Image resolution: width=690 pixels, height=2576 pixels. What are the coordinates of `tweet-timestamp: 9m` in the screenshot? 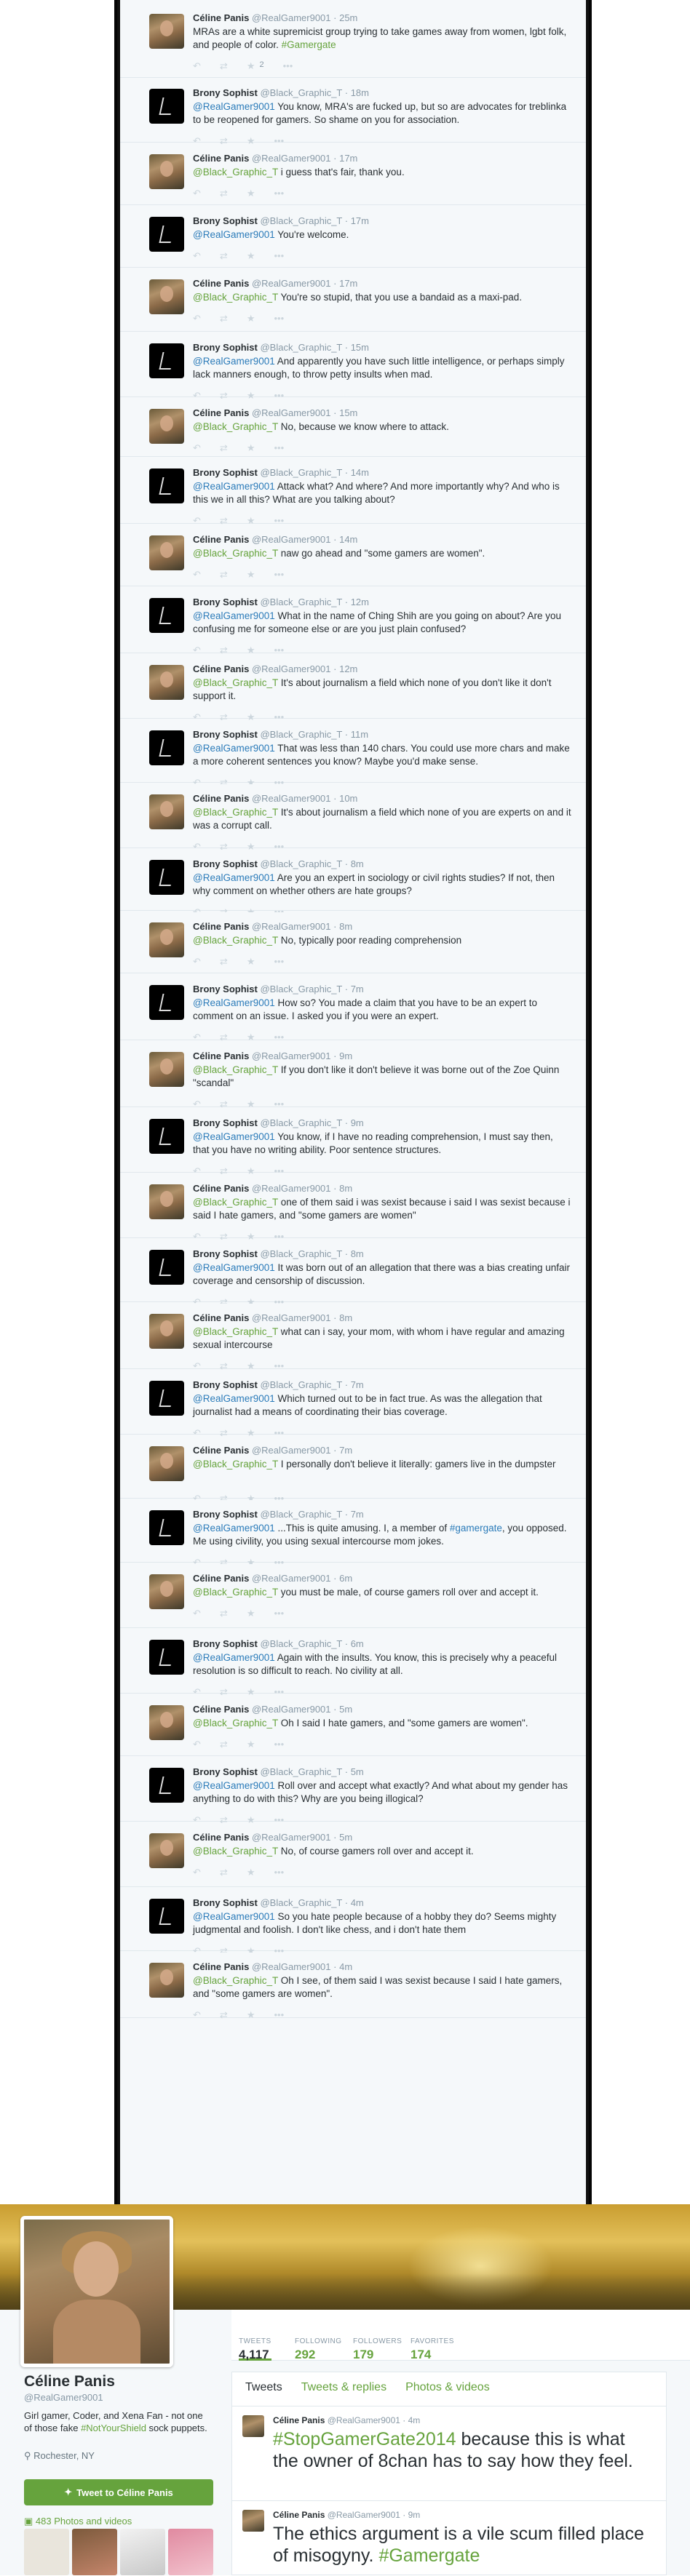 It's located at (358, 1122).